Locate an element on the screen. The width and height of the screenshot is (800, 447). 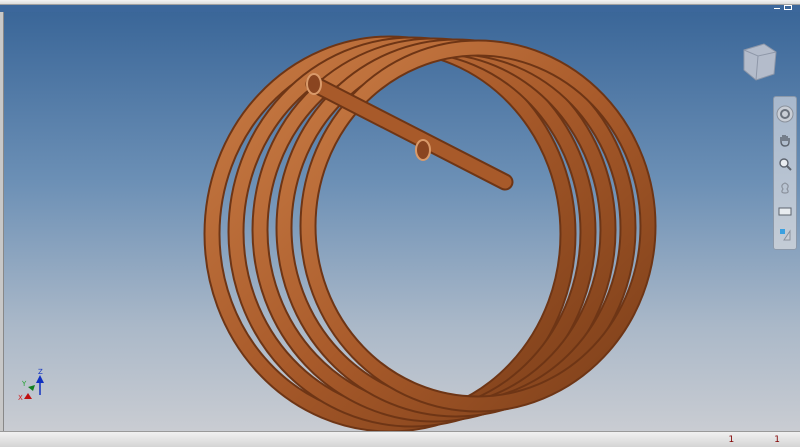
window-icon is located at coordinates (785, 211).